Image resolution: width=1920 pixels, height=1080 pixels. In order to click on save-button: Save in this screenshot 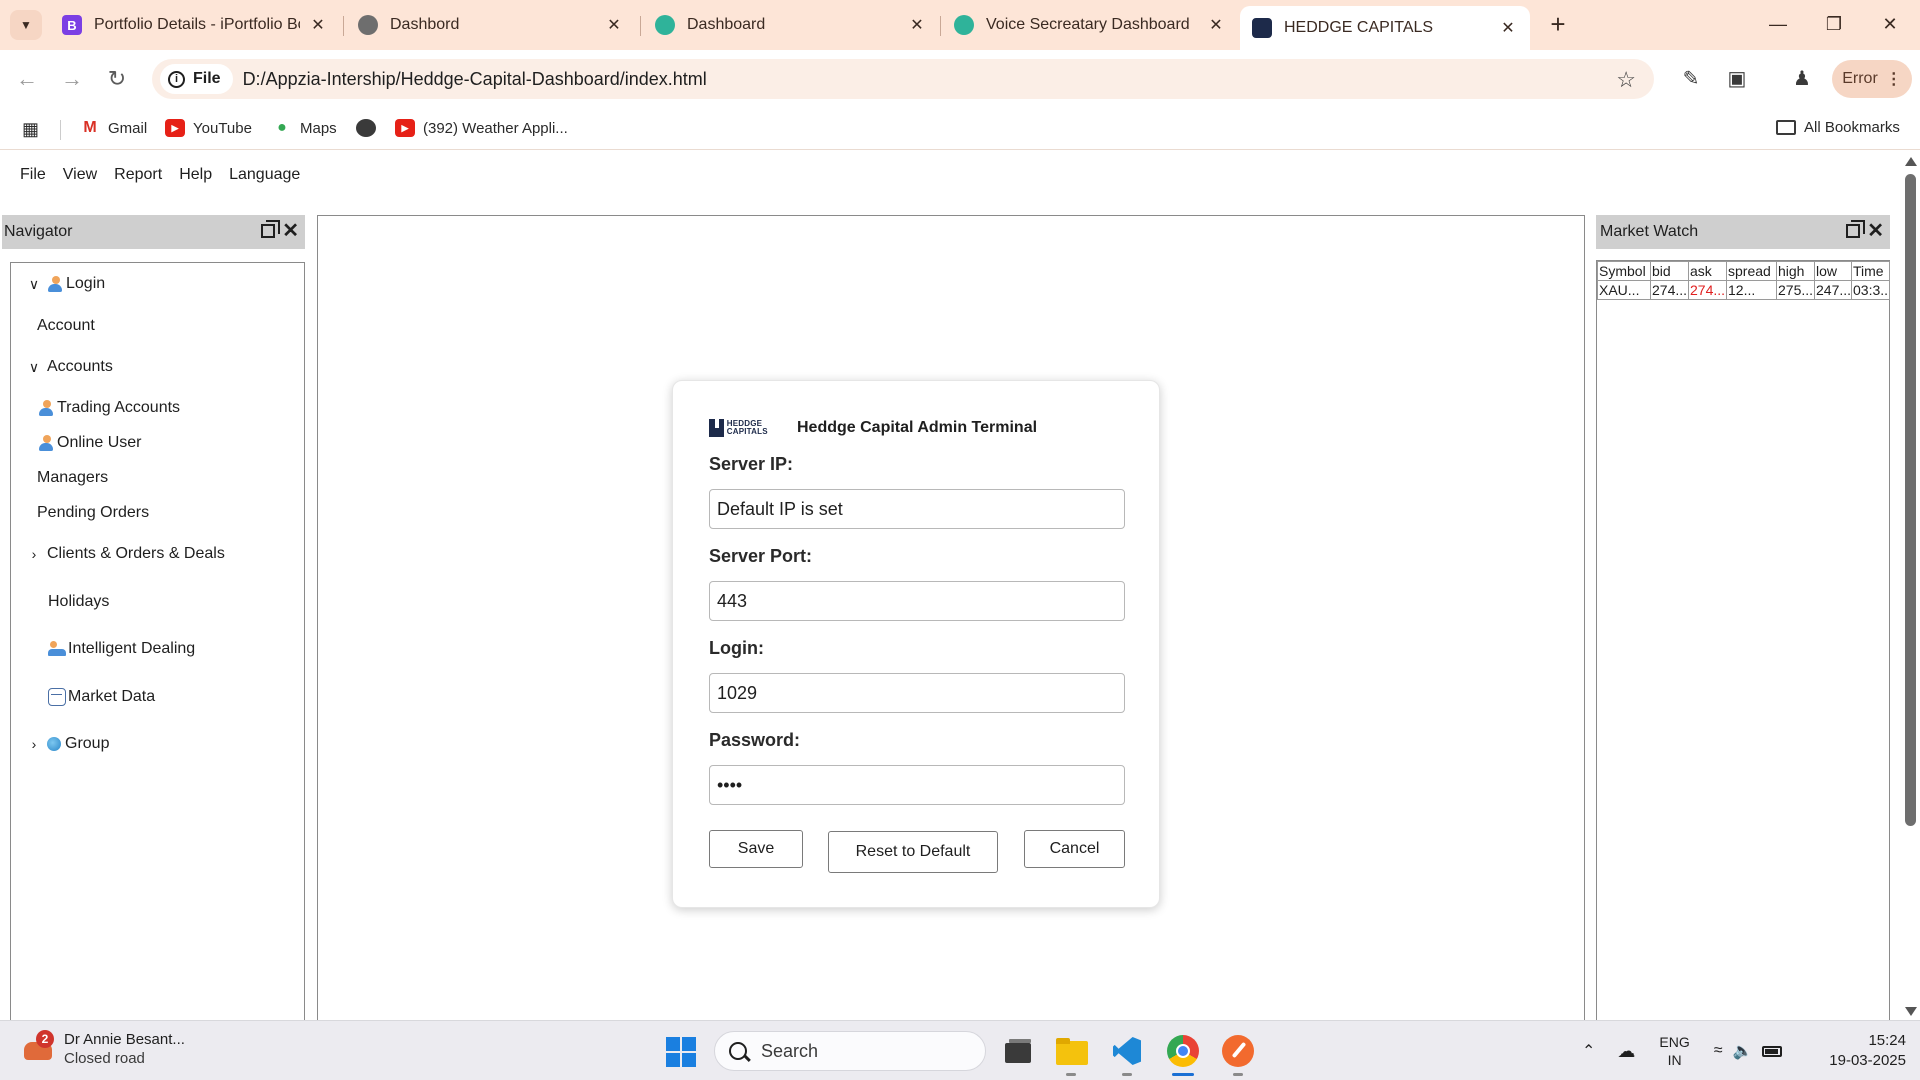, I will do `click(756, 849)`.